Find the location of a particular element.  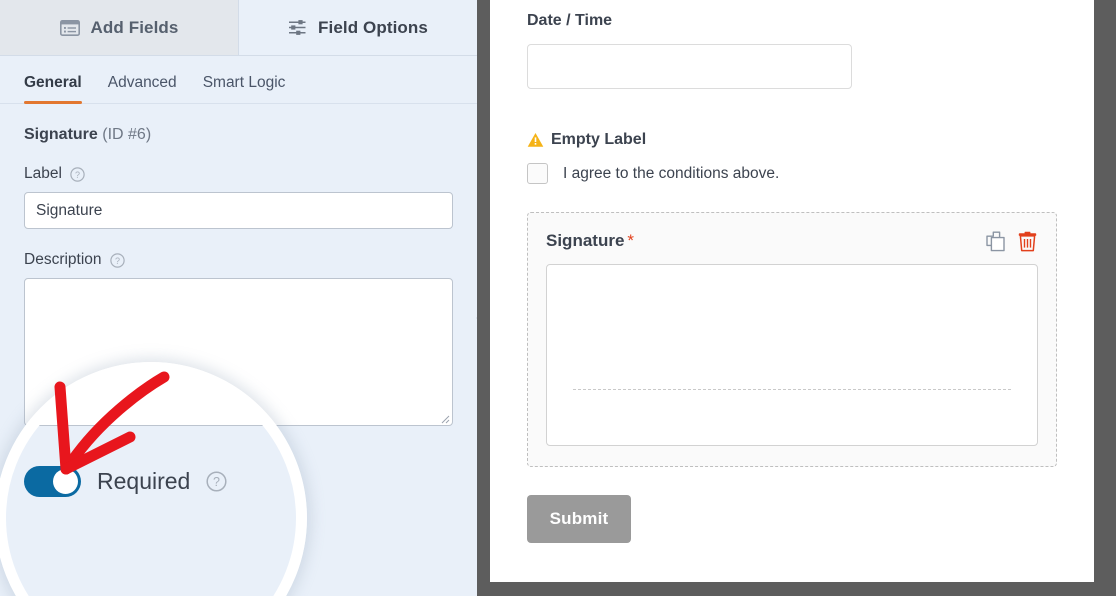

builder-top-tabs: Add Fields Field Options is located at coordinates (238, 28).